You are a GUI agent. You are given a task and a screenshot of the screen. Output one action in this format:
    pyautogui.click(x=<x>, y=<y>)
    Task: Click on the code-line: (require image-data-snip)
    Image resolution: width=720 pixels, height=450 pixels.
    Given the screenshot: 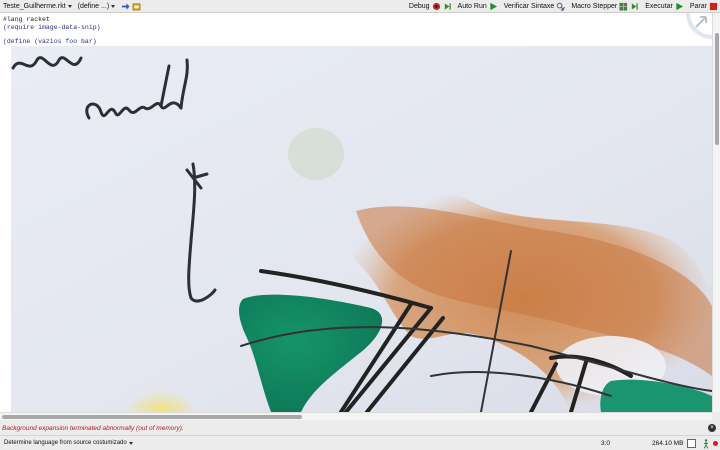 What is the action you would take?
    pyautogui.click(x=52, y=27)
    